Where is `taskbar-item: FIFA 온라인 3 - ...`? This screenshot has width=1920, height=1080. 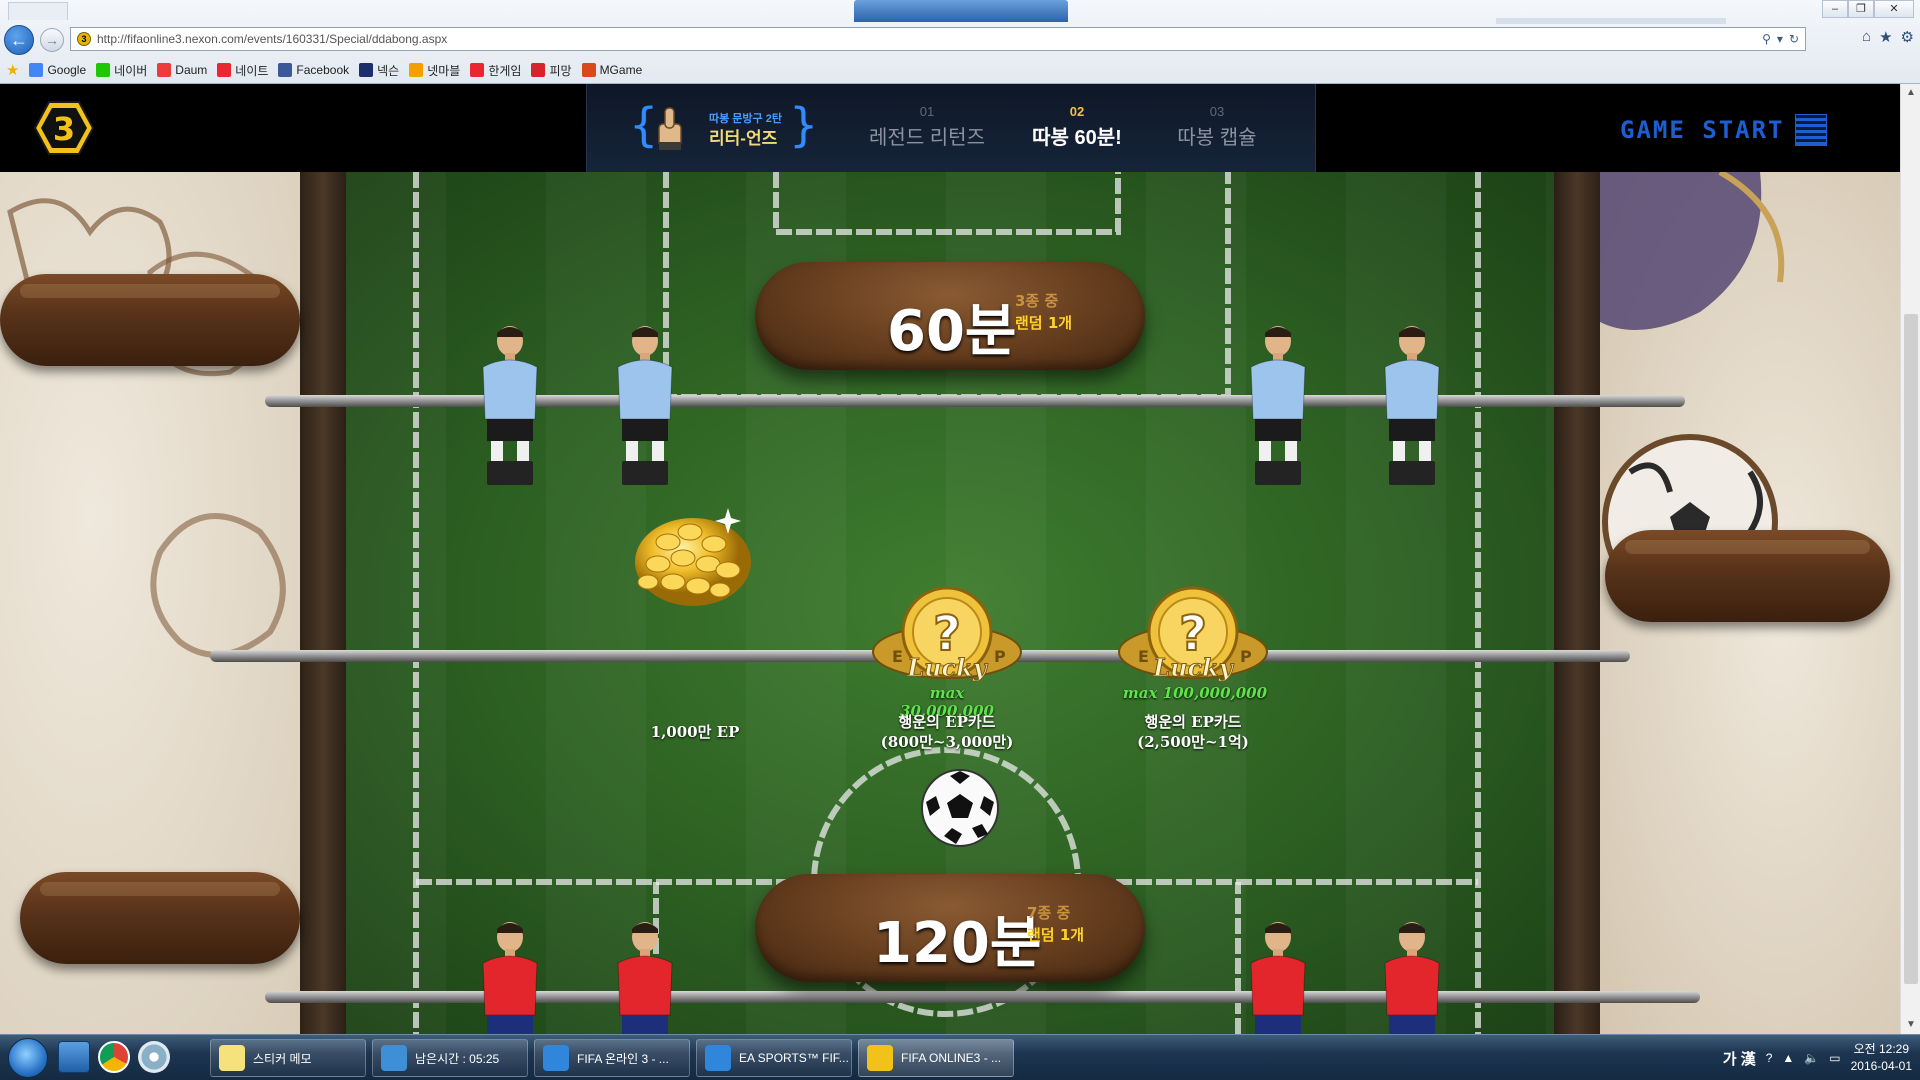
taskbar-item: FIFA 온라인 3 - ... is located at coordinates (612, 1058).